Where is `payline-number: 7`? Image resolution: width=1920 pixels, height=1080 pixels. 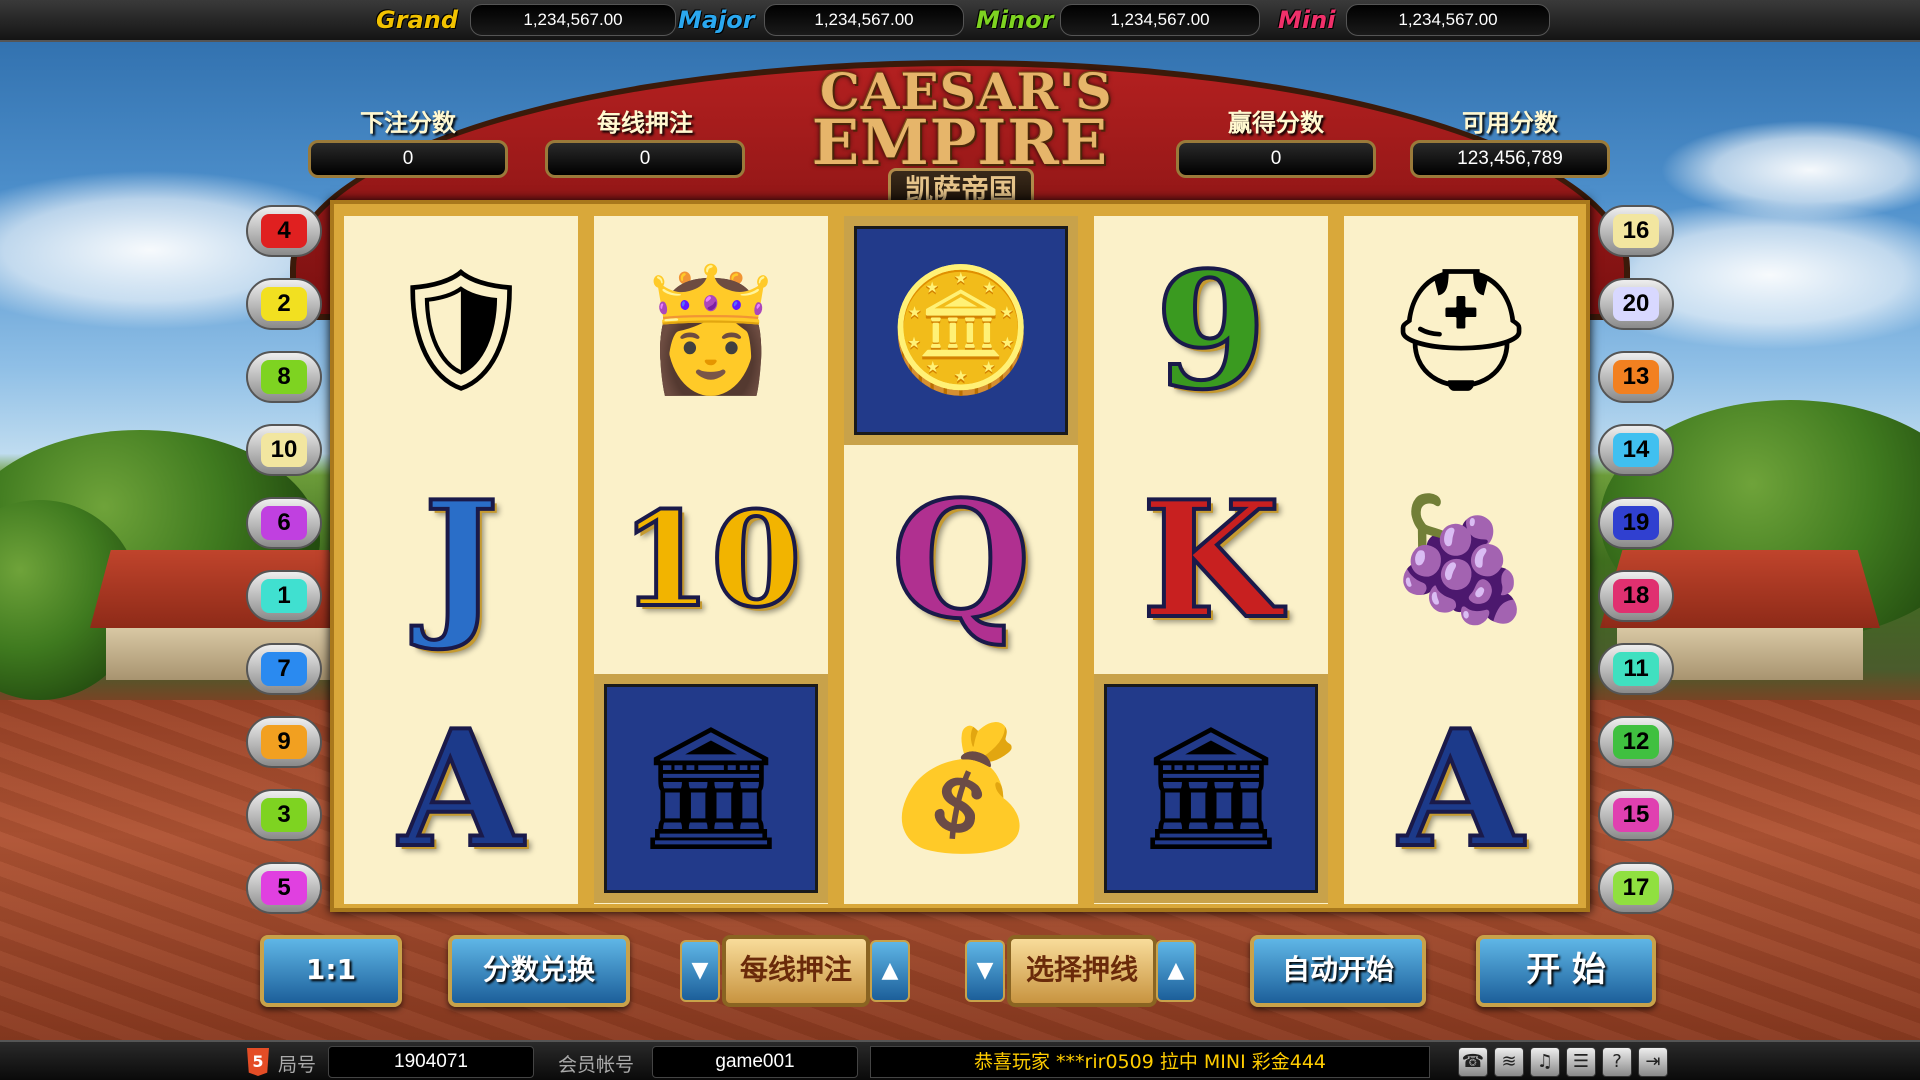
payline-number: 7 is located at coordinates (284, 669).